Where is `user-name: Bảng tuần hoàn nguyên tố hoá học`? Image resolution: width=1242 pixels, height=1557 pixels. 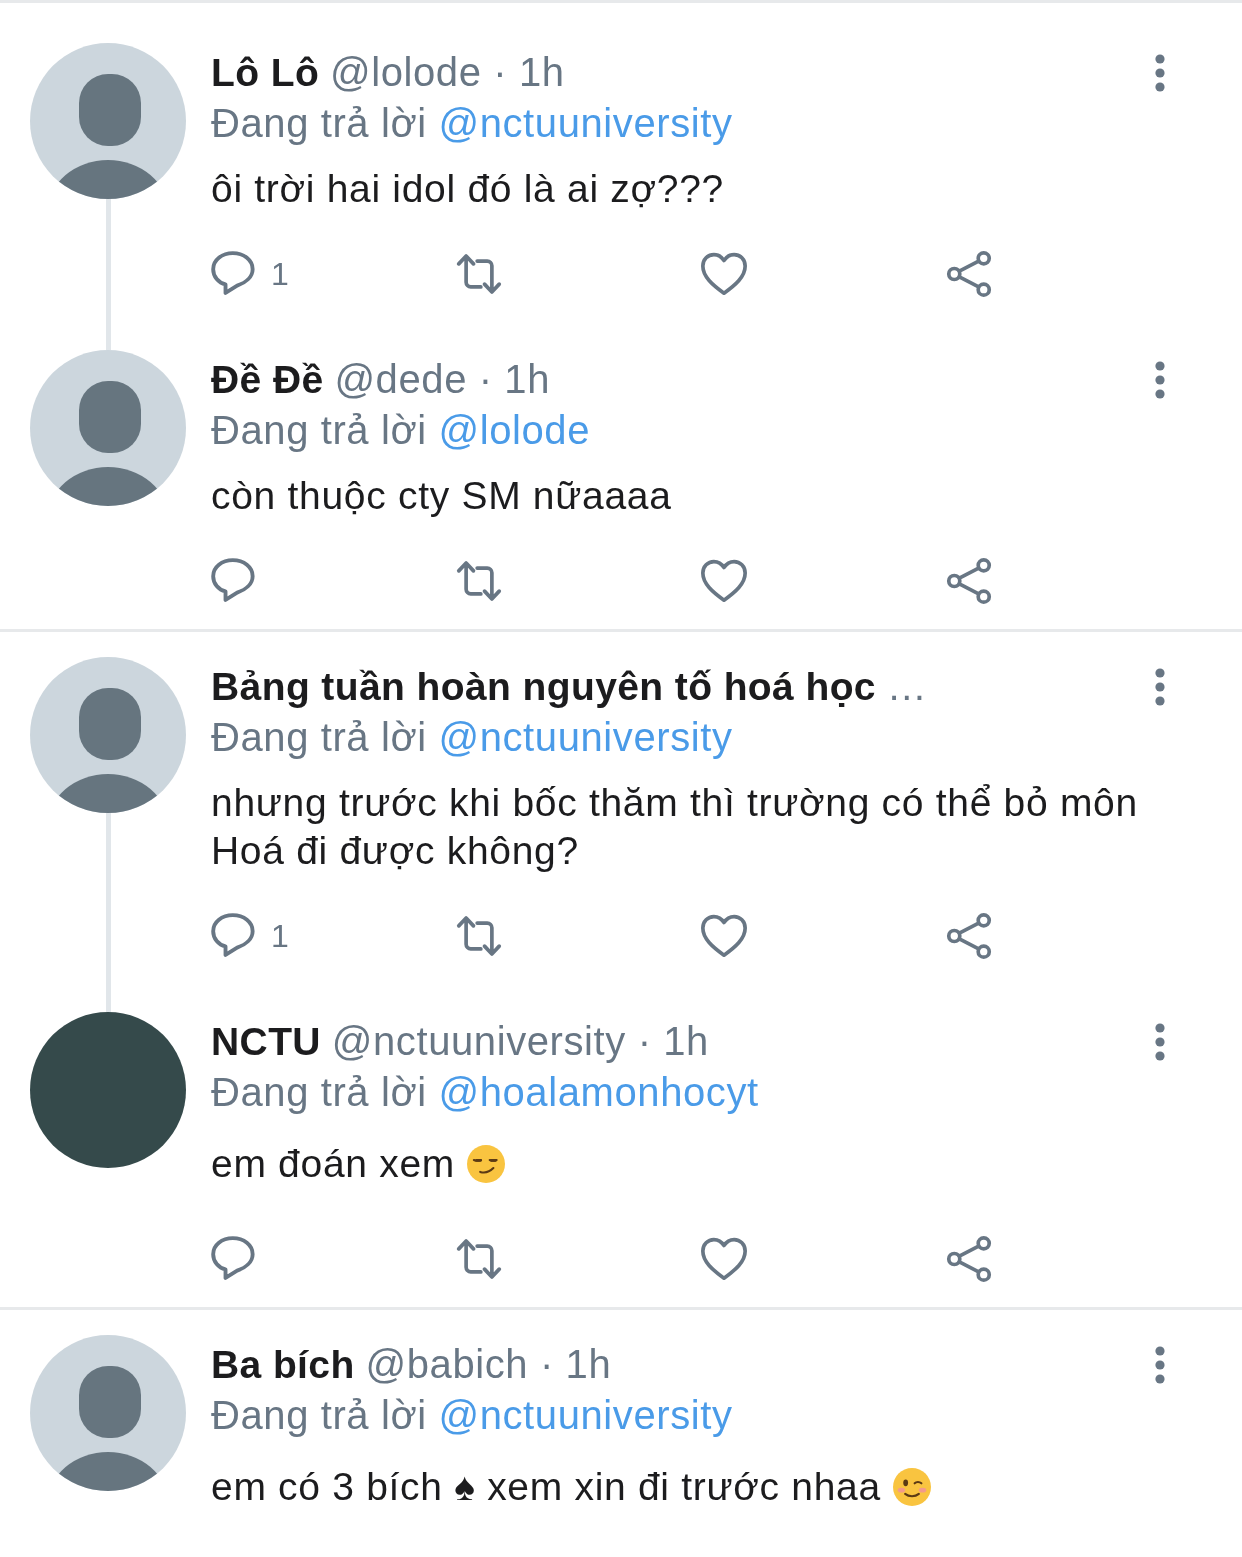
user-name: Bảng tuần hoàn nguyên tố hoá học is located at coordinates (543, 686).